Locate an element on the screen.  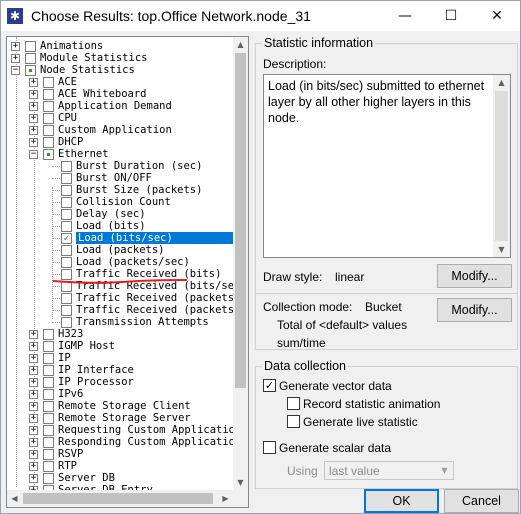
tree-row: + IP is located at coordinates (120, 358).